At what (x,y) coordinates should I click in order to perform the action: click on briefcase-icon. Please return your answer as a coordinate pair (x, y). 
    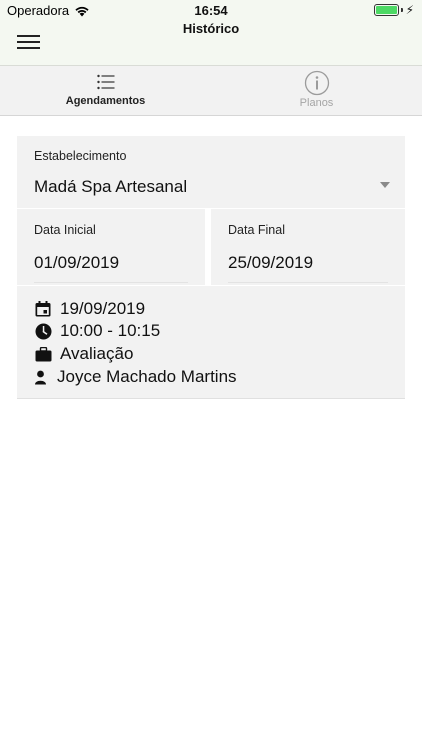
    Looking at the image, I should click on (43, 354).